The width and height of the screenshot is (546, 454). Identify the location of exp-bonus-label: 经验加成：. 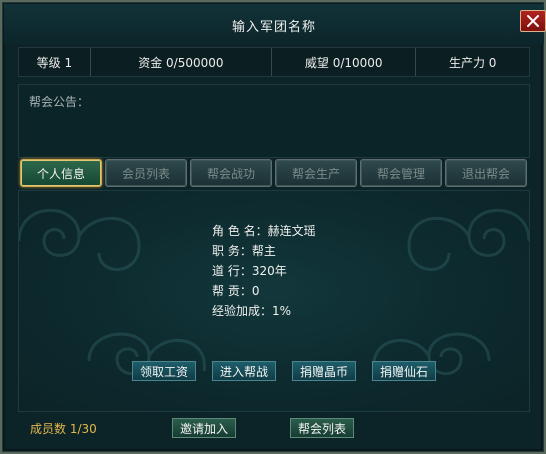
(242, 311).